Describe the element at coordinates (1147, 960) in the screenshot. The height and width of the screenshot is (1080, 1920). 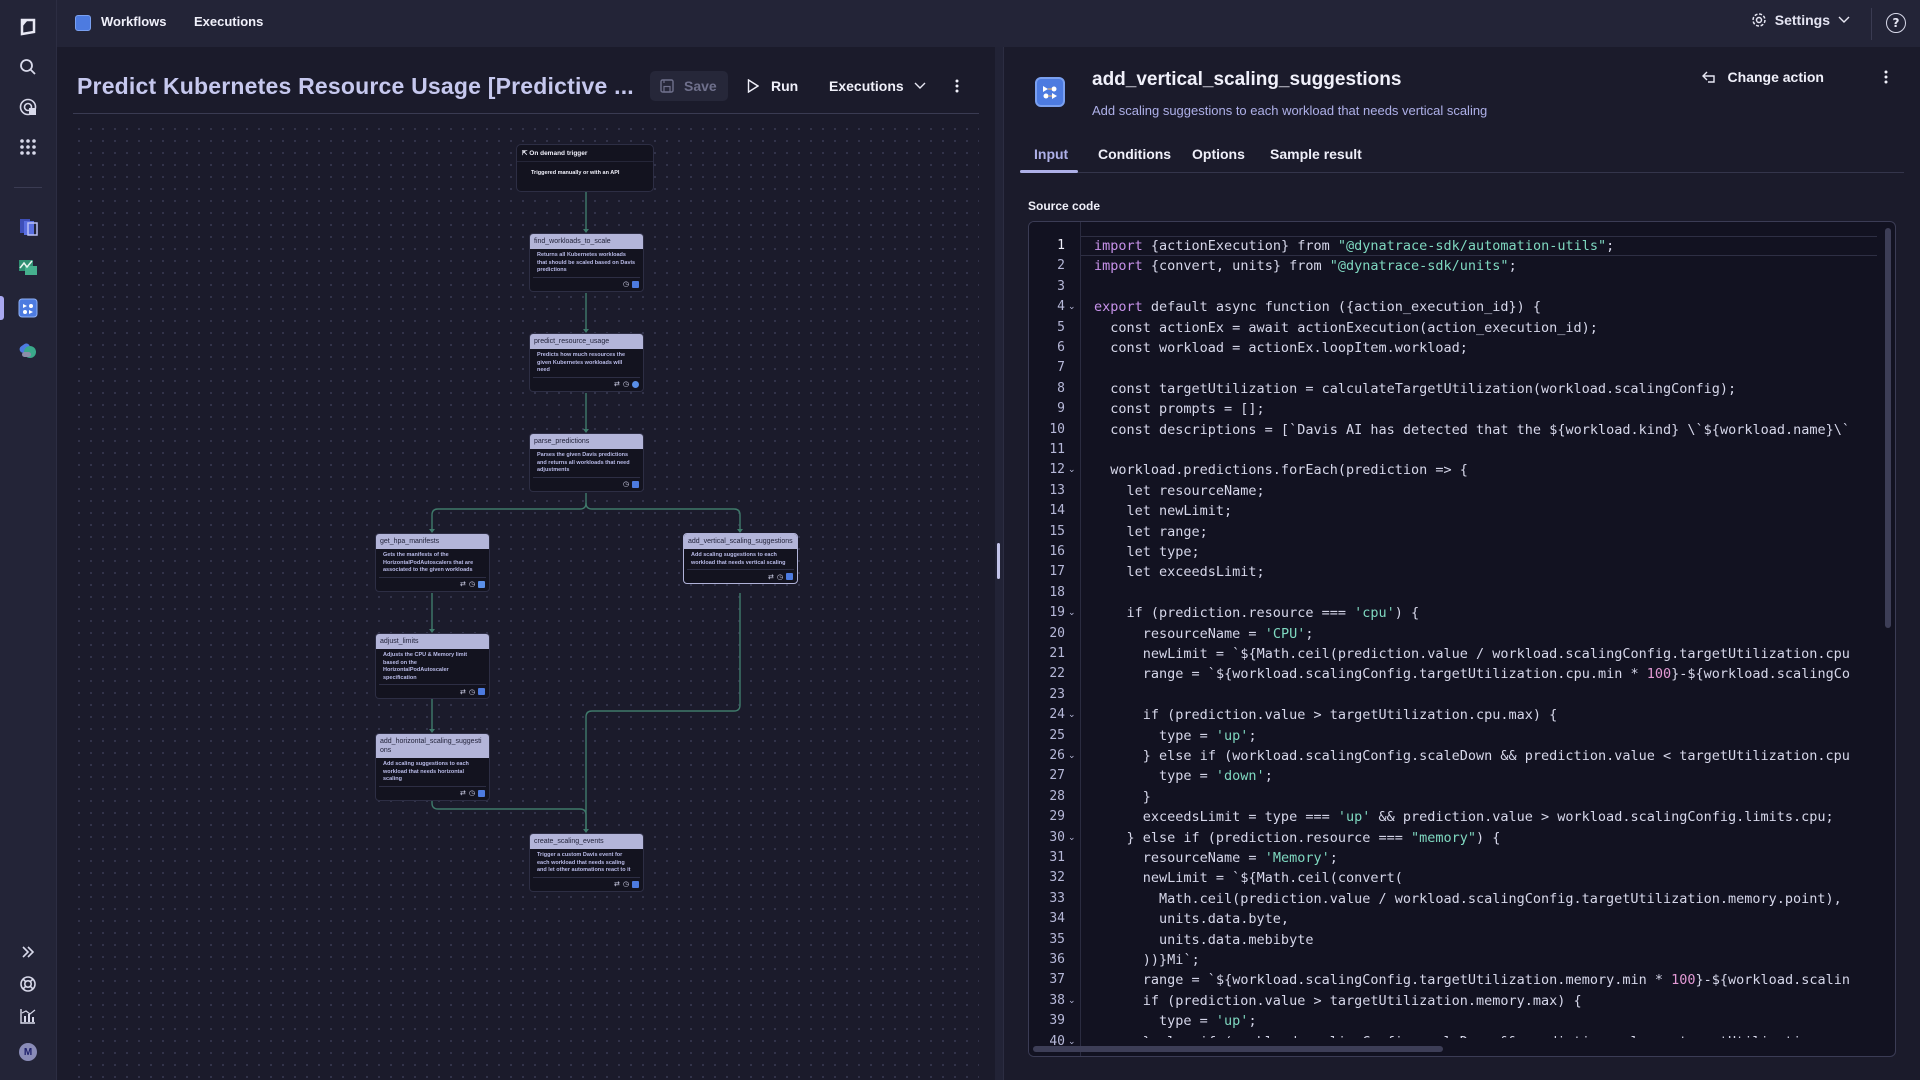
I see `code-line: ))}Mi`;` at that location.